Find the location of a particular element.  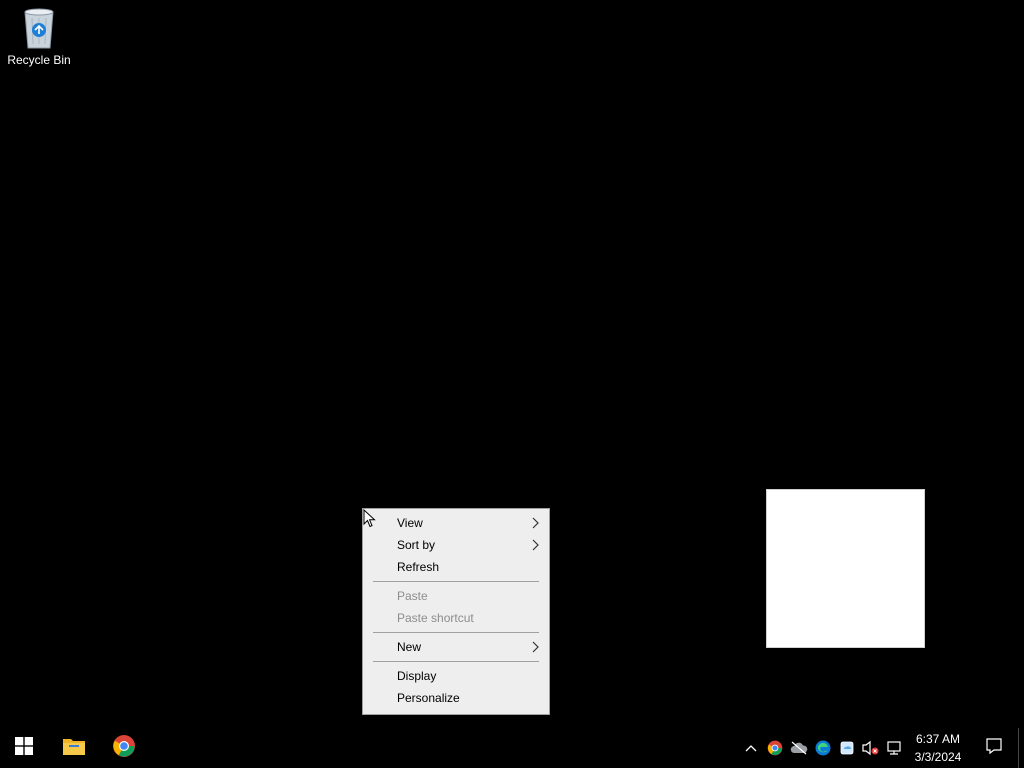

action-center-icon is located at coordinates (994, 748).